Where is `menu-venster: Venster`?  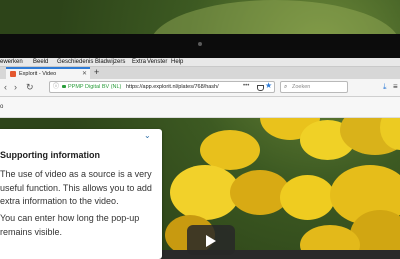 menu-venster: Venster is located at coordinates (157, 62).